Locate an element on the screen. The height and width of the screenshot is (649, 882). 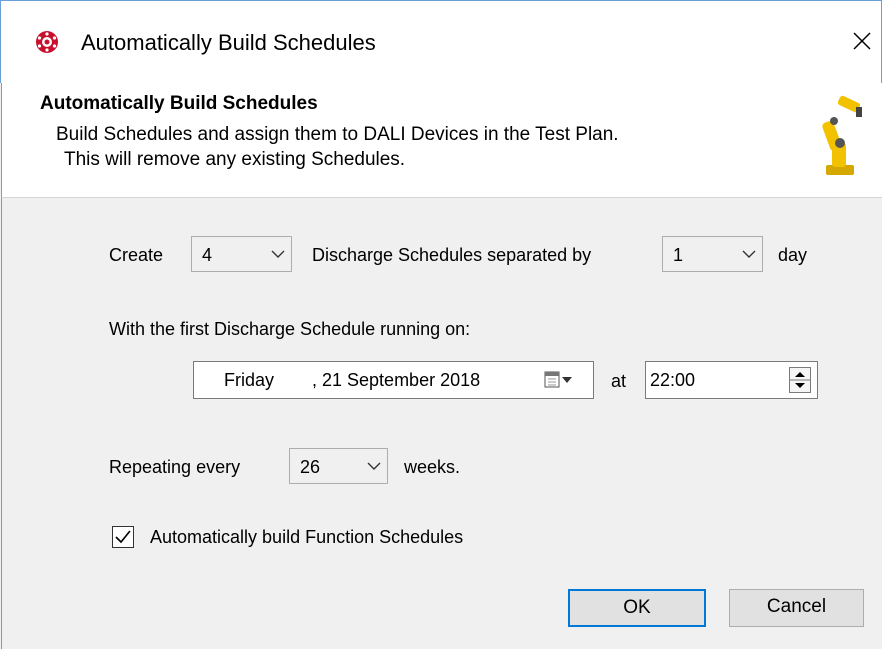
start-date-picker: Friday , 21 September 2018 is located at coordinates (393, 380).